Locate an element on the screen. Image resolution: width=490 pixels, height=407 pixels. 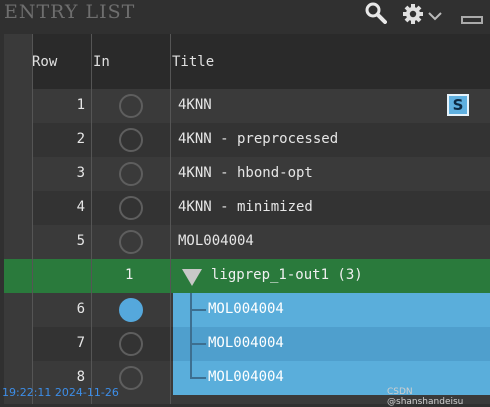
expand-triangle-icon is located at coordinates (192, 277).